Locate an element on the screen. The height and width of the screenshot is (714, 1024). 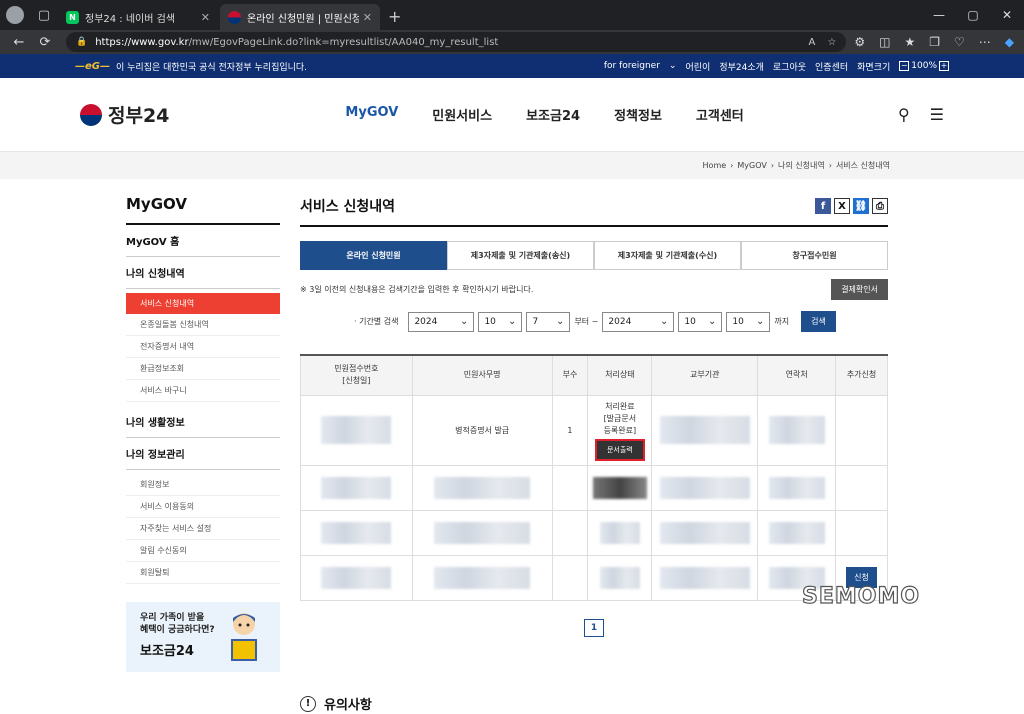
side-nav-title: MyGOV is located at coordinates (203, 209).